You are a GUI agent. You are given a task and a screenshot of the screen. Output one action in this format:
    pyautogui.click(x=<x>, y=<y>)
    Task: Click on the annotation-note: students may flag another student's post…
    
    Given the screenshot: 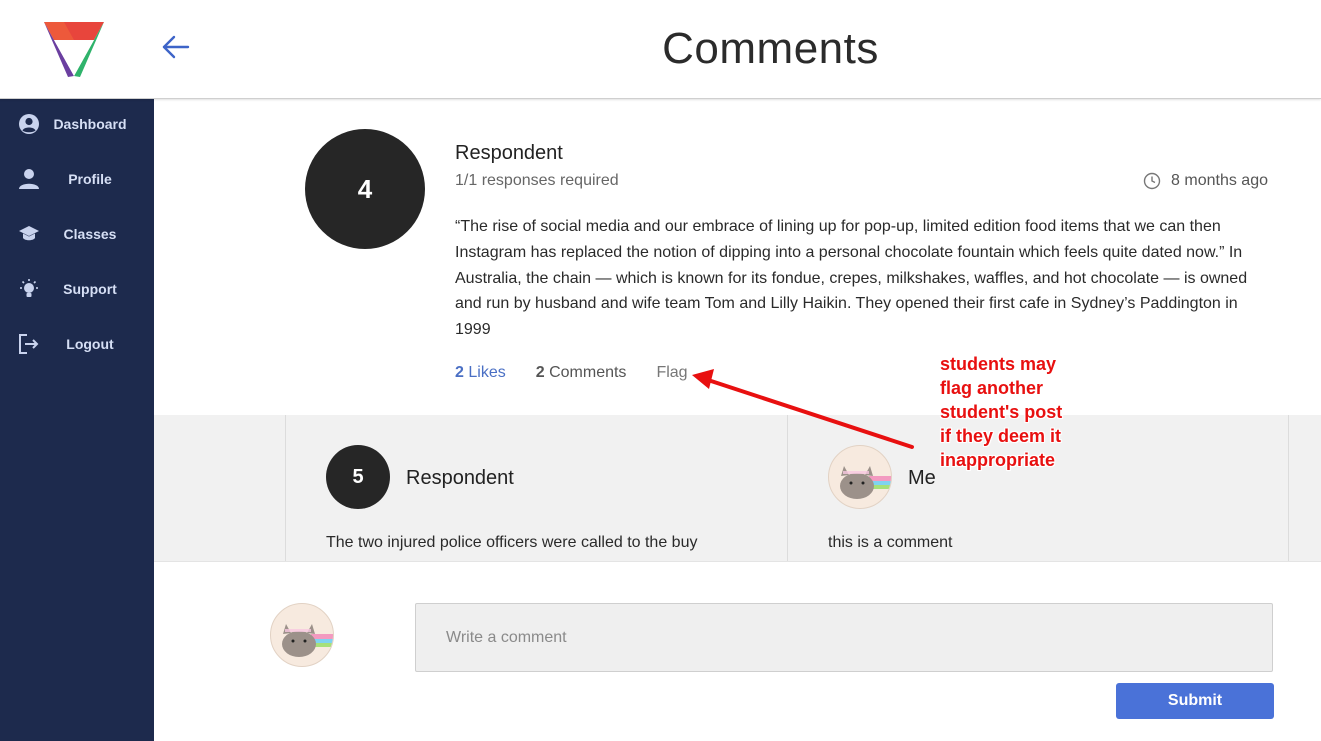 What is the action you would take?
    pyautogui.click(x=1020, y=412)
    